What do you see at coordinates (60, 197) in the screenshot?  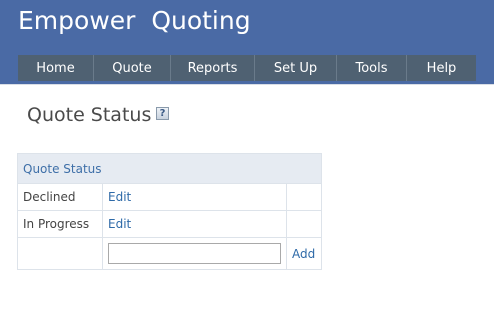 I see `status-name: Declined` at bounding box center [60, 197].